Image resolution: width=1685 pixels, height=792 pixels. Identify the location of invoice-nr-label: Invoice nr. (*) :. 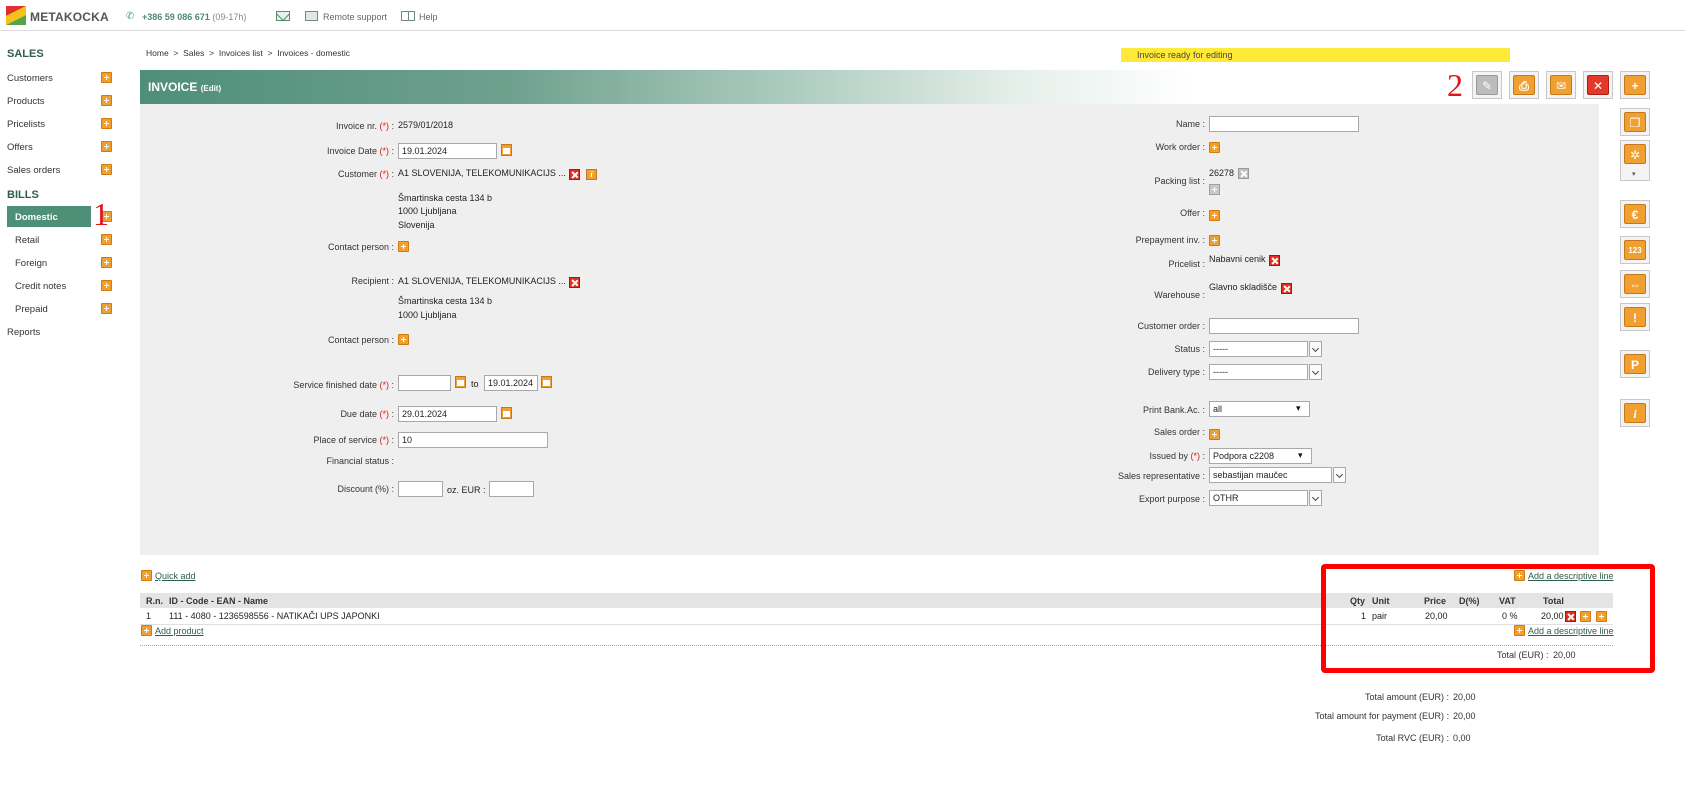
(364, 126).